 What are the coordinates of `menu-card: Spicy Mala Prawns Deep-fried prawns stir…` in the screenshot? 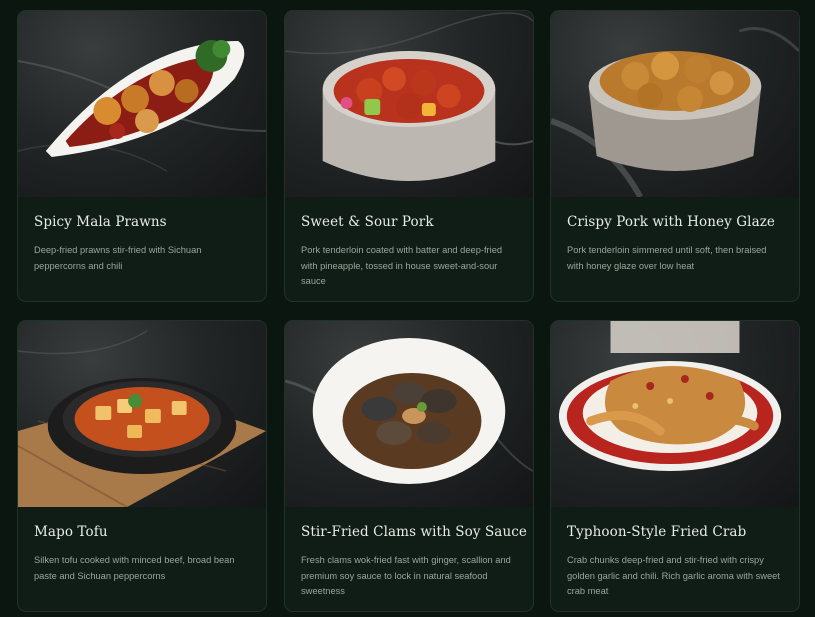 It's located at (142, 156).